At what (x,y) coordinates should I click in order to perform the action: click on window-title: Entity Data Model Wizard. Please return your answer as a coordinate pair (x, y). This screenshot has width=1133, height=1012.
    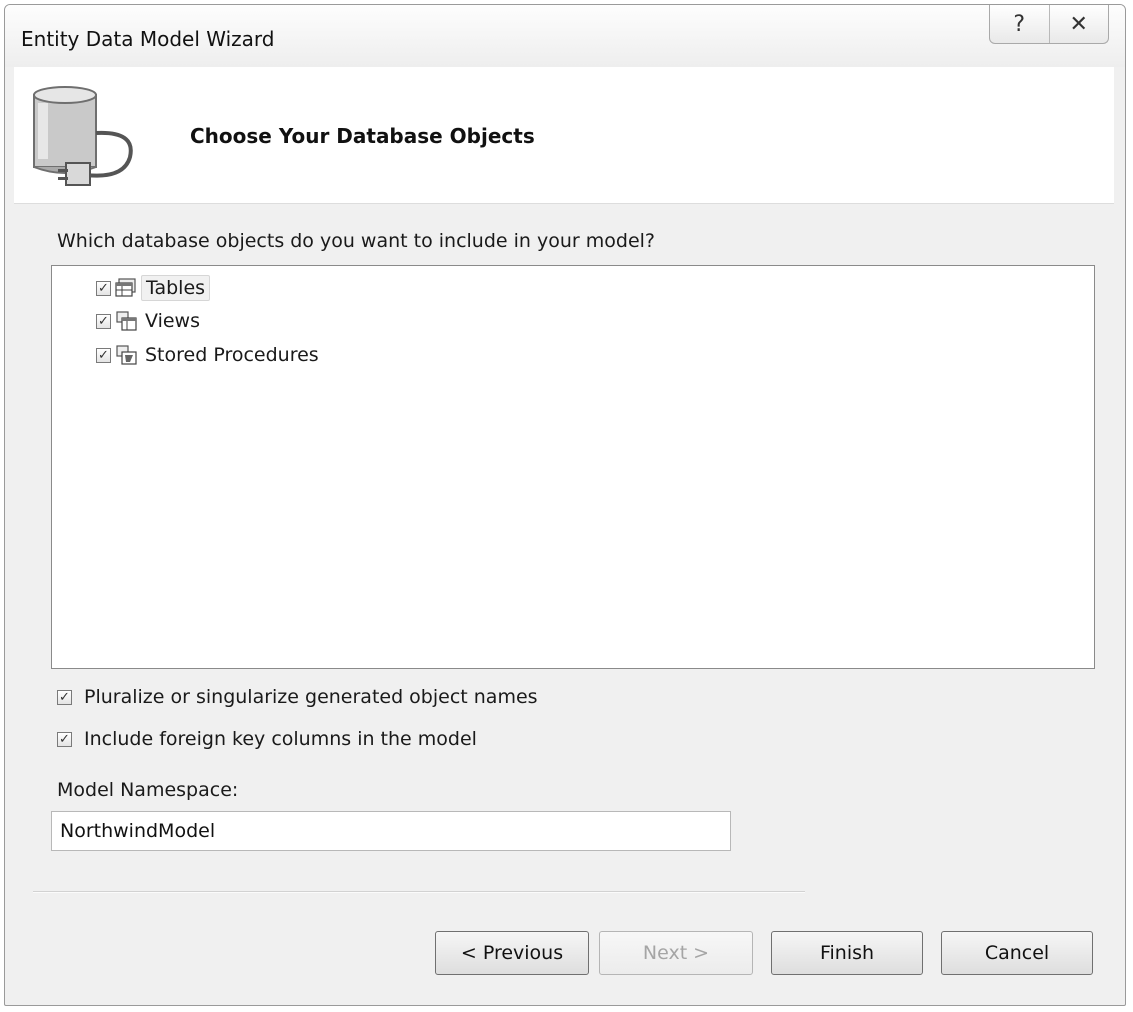
    Looking at the image, I should click on (148, 39).